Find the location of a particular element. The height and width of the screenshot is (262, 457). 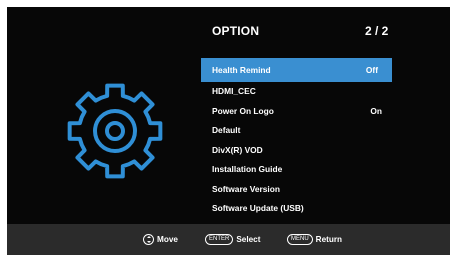

enter-key-icon: ENTER is located at coordinates (219, 239).